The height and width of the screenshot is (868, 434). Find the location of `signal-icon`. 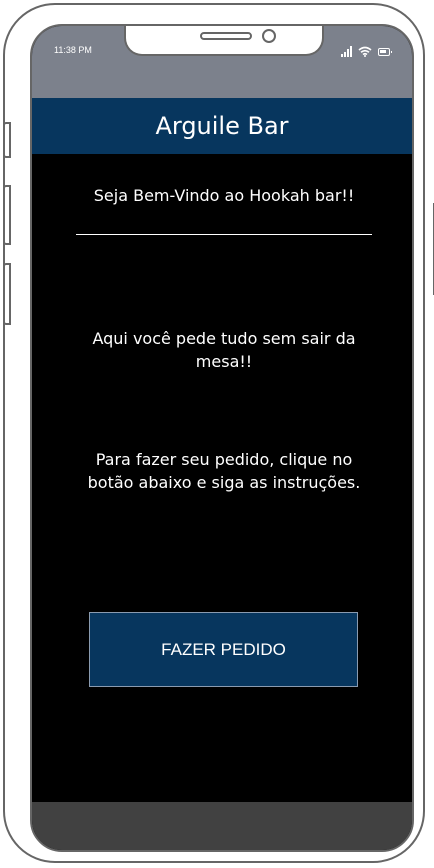

signal-icon is located at coordinates (346, 51).